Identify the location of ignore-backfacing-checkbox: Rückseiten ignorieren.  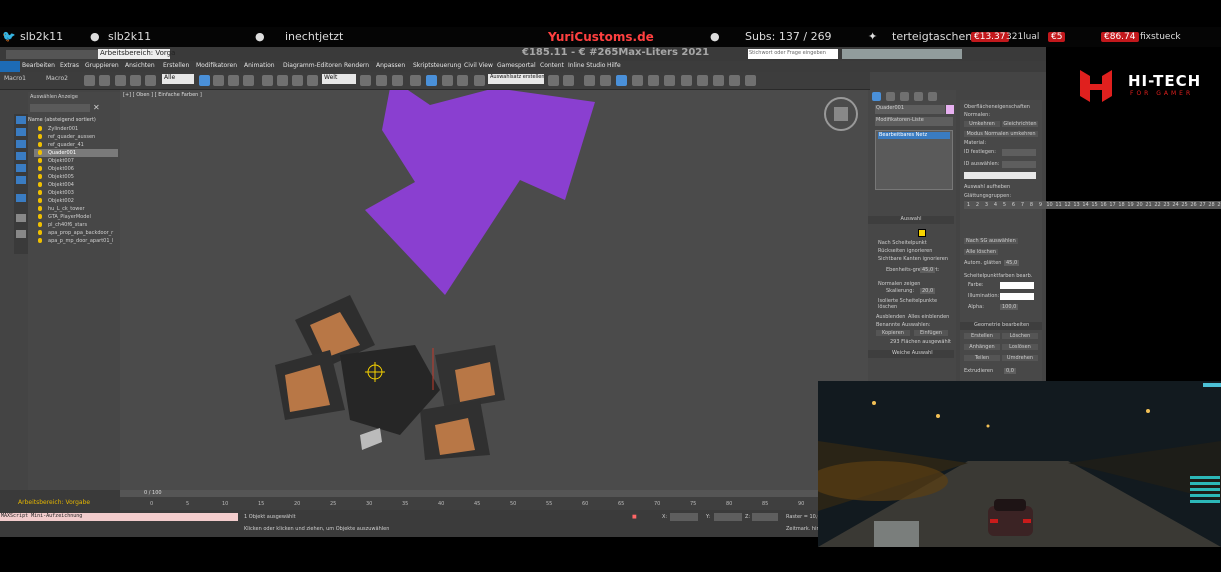
(905, 251).